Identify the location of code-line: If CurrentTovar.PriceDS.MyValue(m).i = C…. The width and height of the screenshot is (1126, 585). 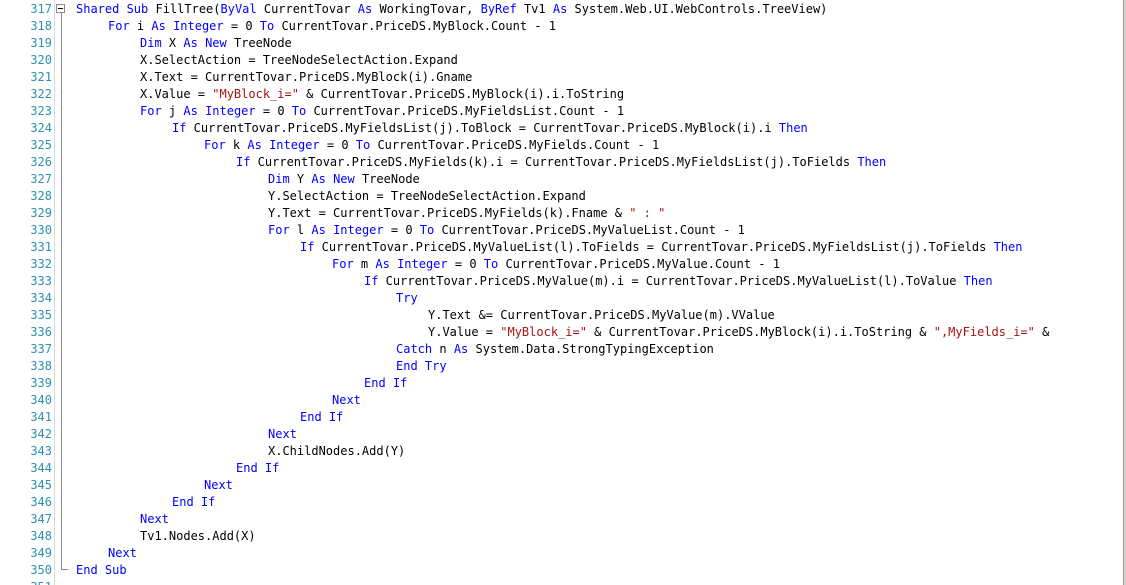
(678, 281).